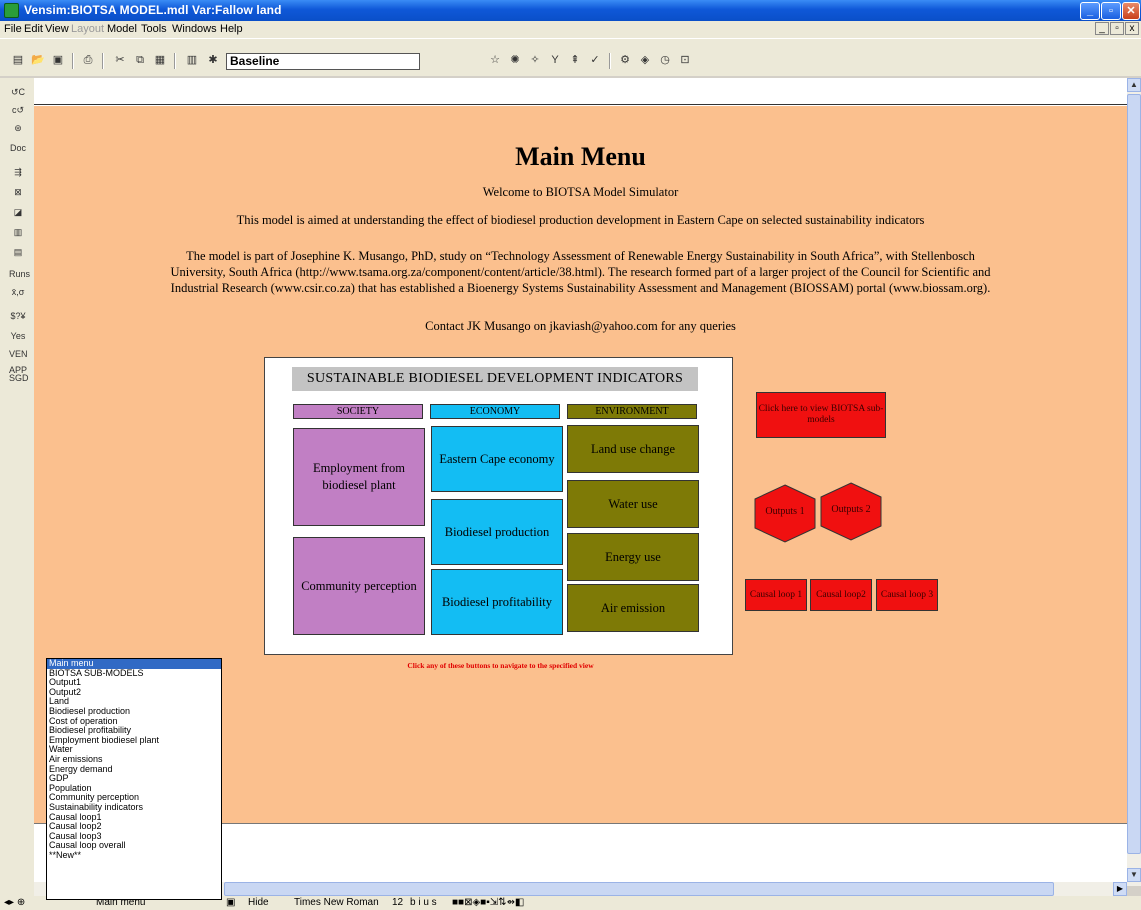  What do you see at coordinates (38, 60) in the screenshot?
I see `open-model-icon: 📂` at bounding box center [38, 60].